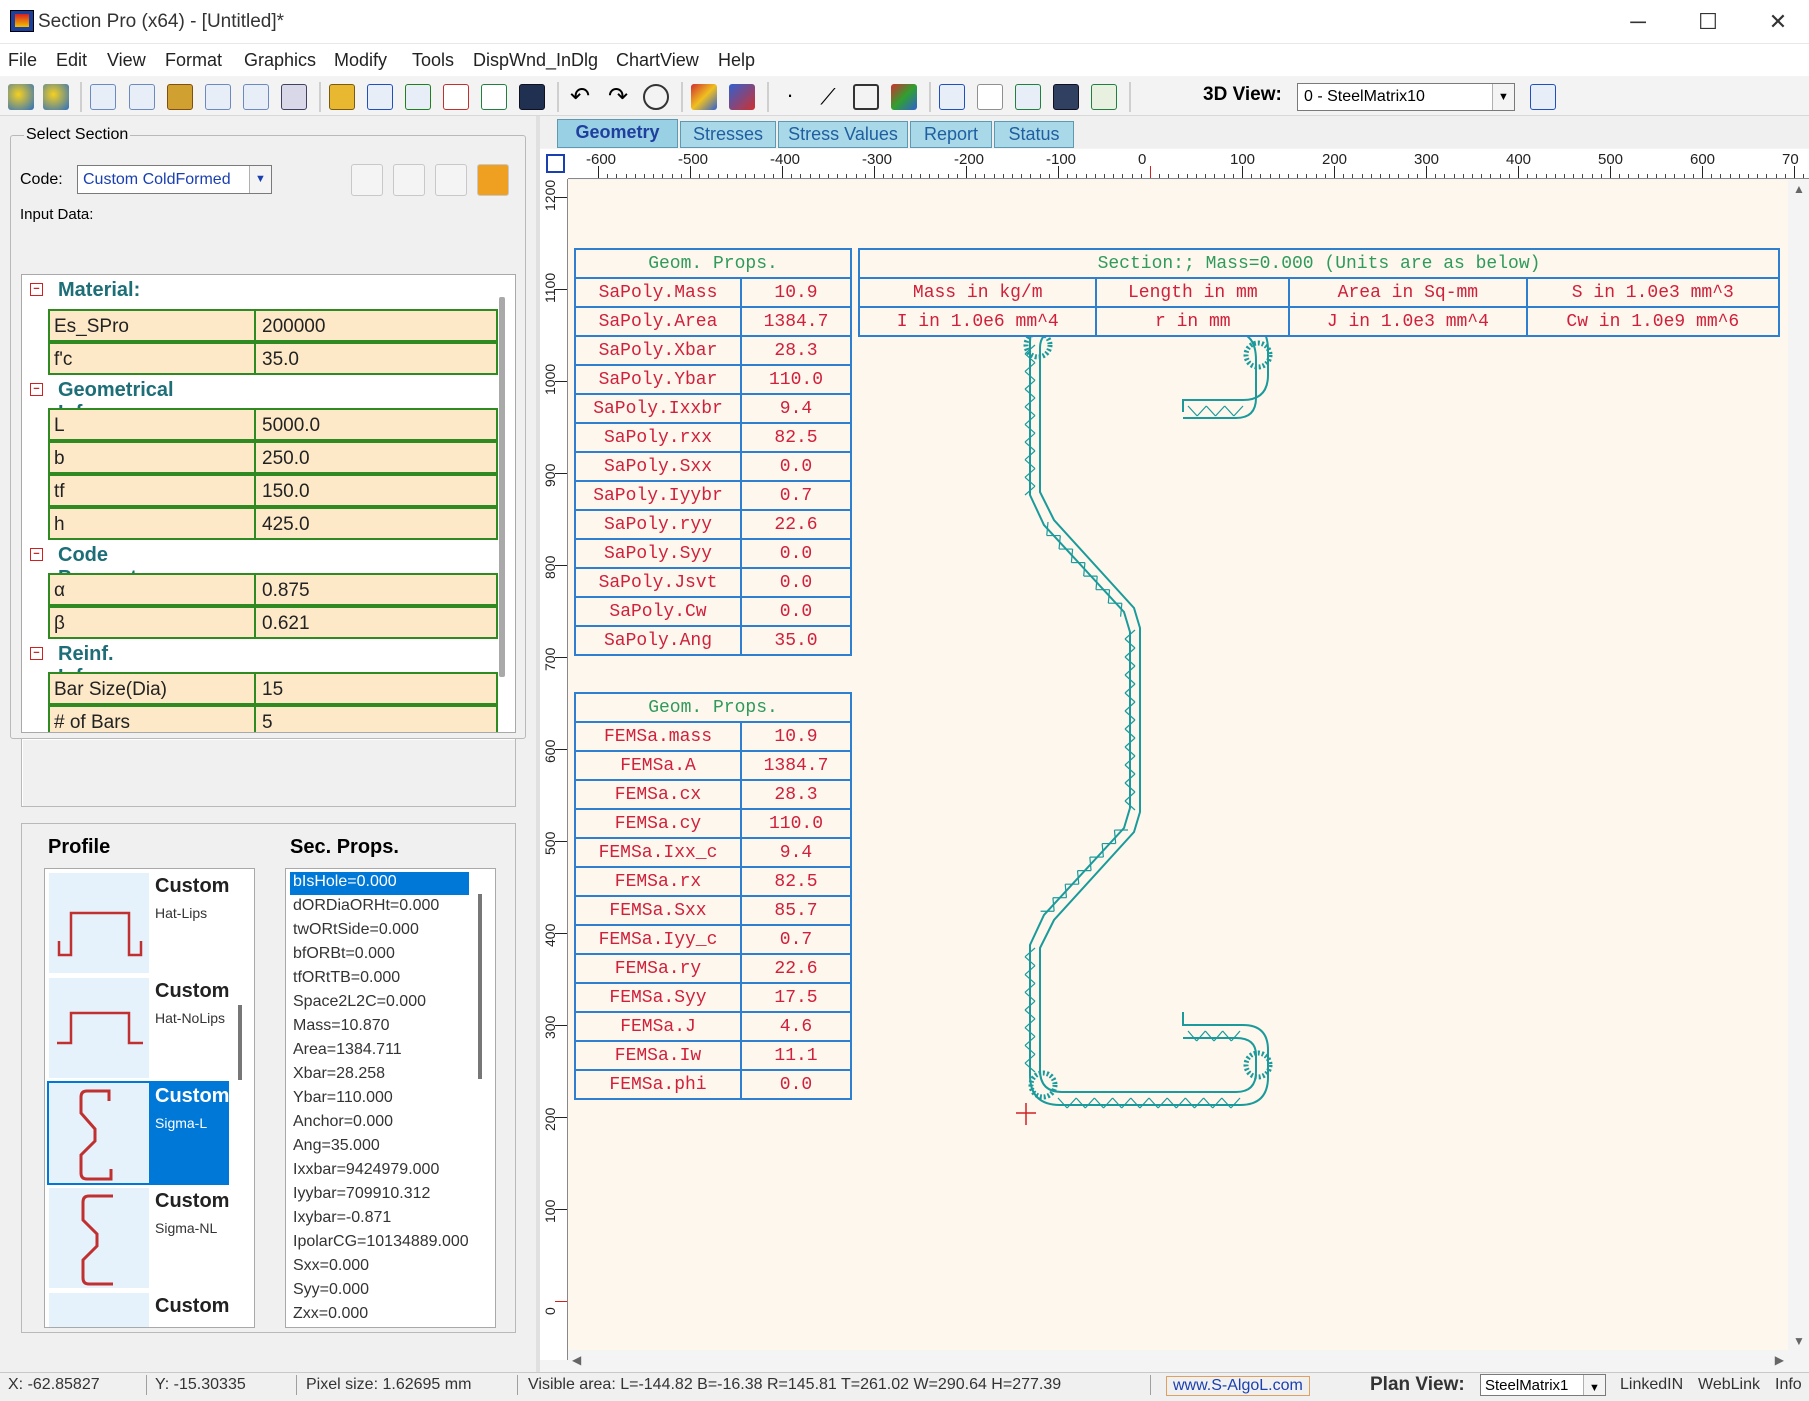 This screenshot has height=1401, width=1809. Describe the element at coordinates (1788, 1385) in the screenshot. I see `info-link: Info` at that location.